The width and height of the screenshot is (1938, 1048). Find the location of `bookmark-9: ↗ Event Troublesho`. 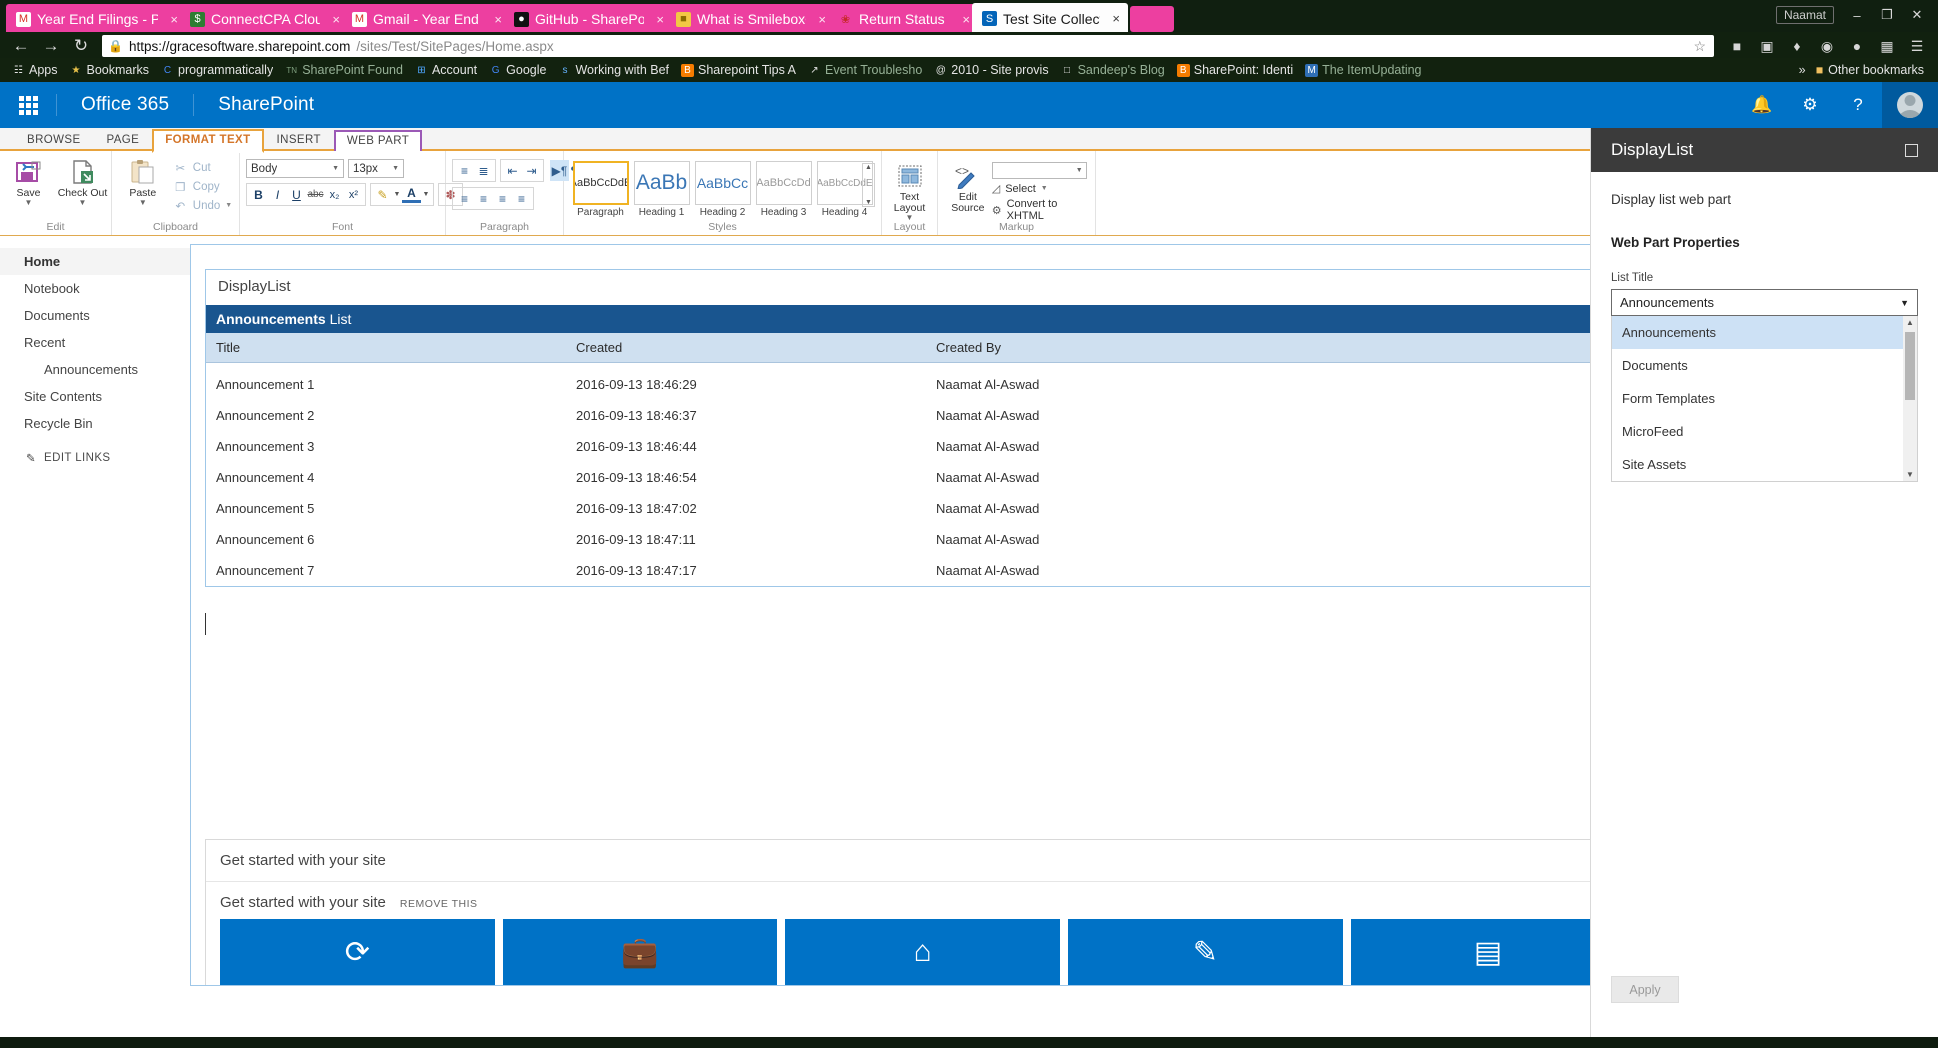

bookmark-9: ↗ Event Troublesho is located at coordinates (865, 70).